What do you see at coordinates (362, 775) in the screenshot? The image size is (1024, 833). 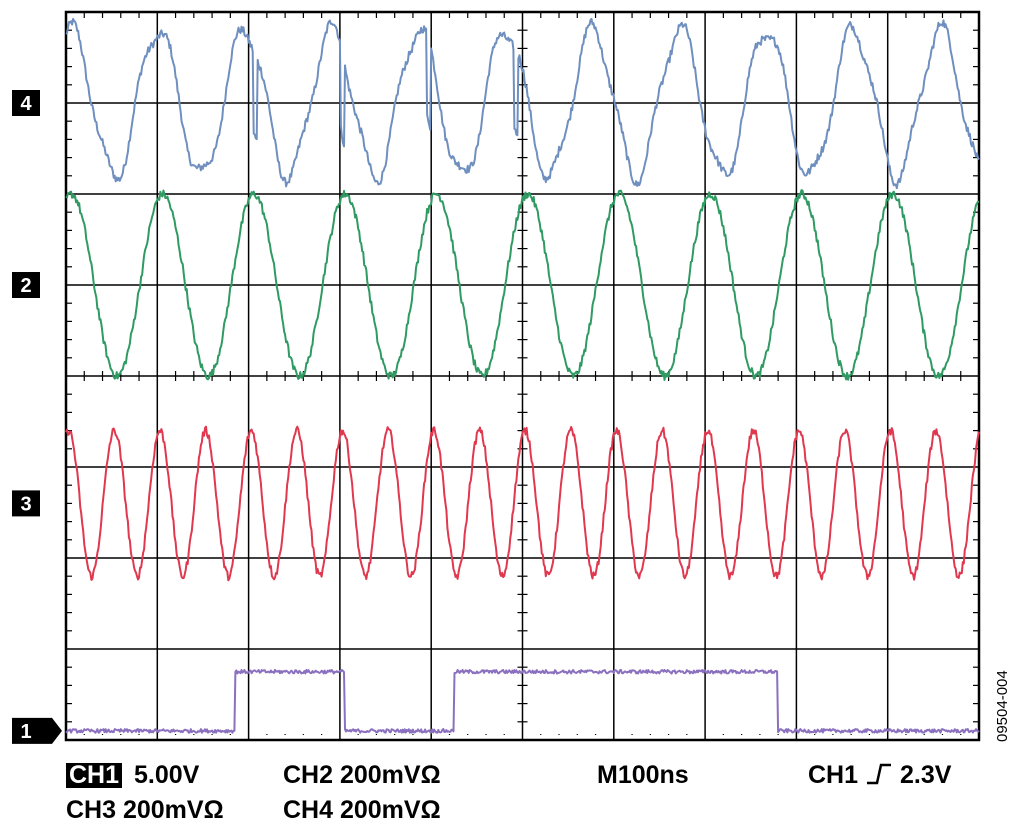 I see `ch2-readout: CH2 200mVΩ` at bounding box center [362, 775].